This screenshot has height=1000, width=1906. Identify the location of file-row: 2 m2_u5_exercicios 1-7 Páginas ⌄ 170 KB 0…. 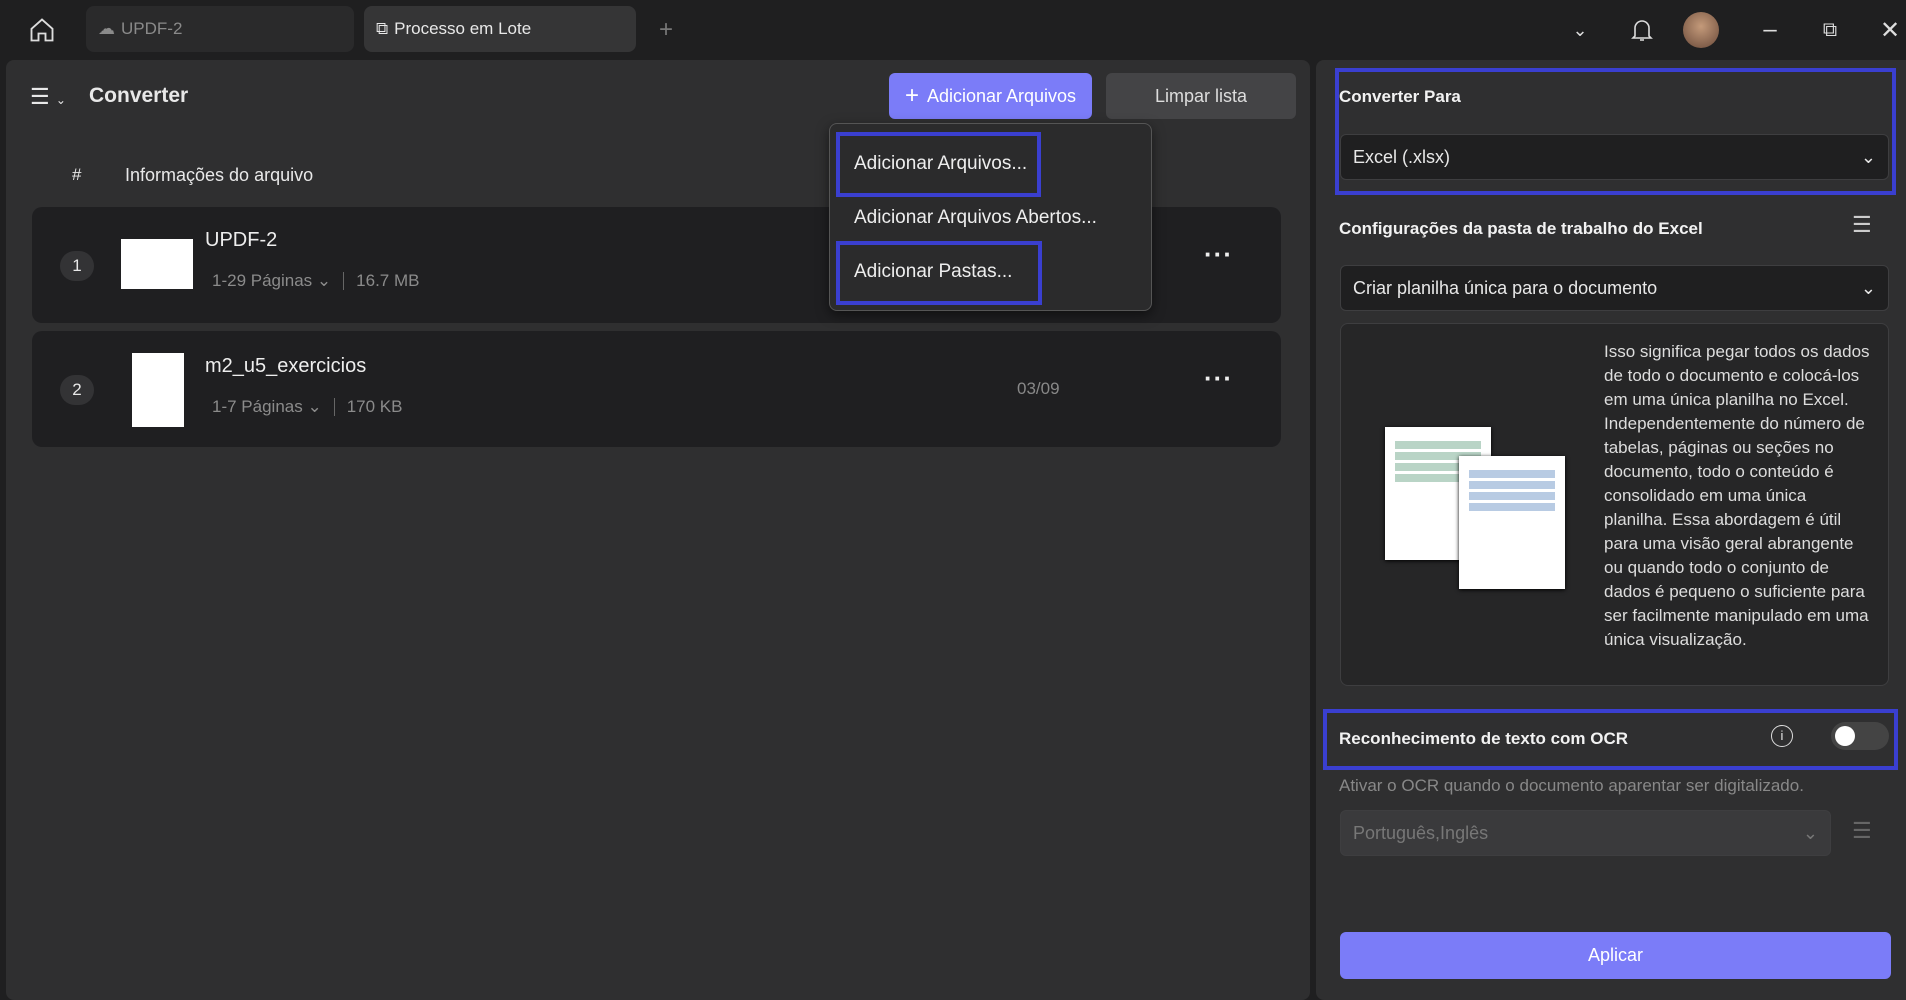
(656, 389).